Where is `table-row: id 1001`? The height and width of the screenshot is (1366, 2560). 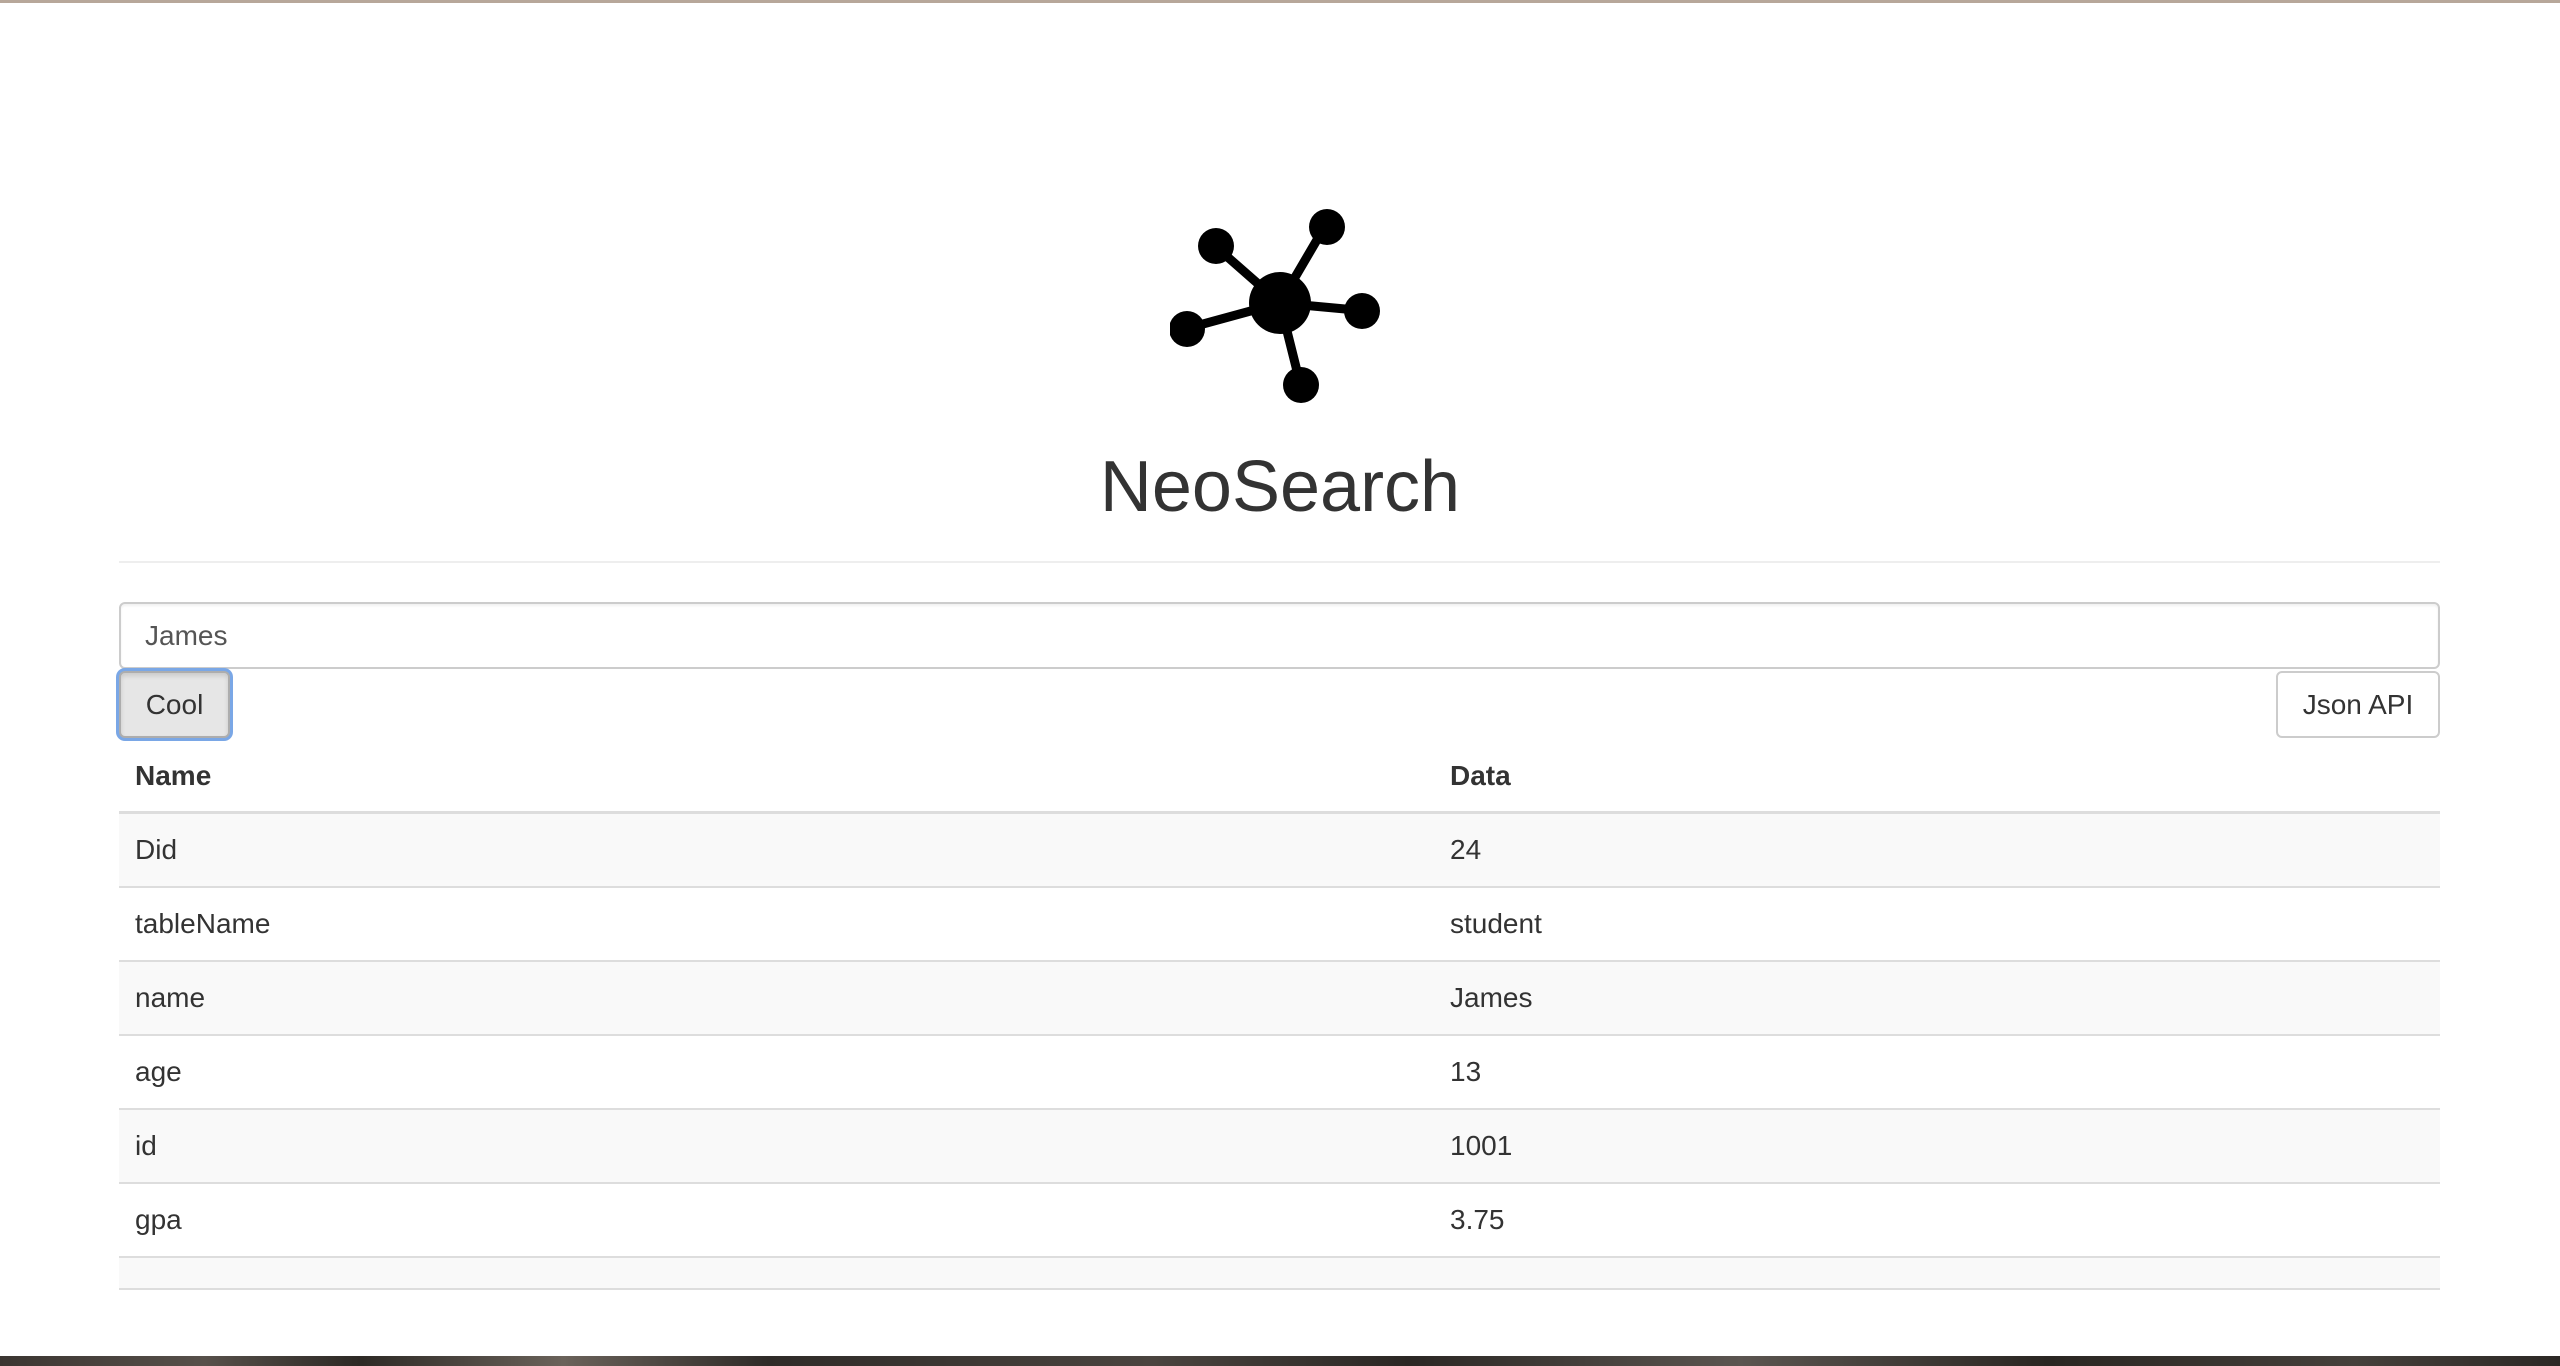
table-row: id 1001 is located at coordinates (1279, 1146).